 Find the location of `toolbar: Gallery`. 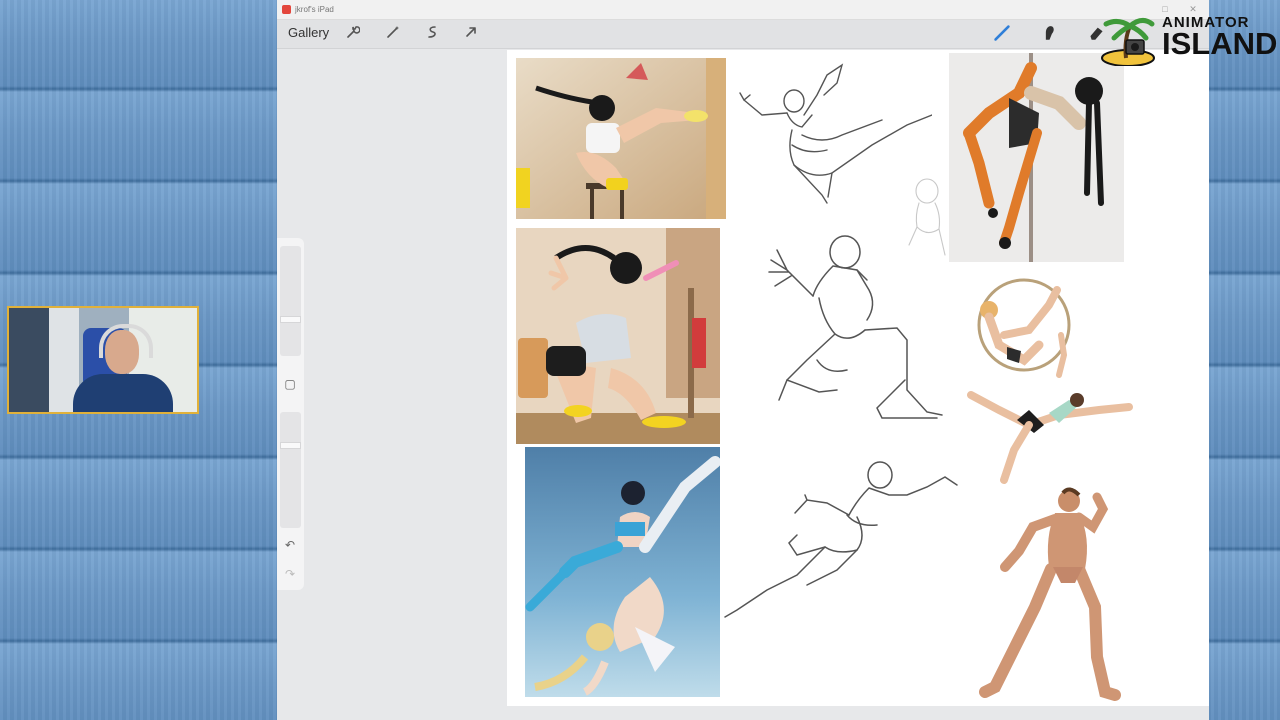

toolbar: Gallery is located at coordinates (743, 34).